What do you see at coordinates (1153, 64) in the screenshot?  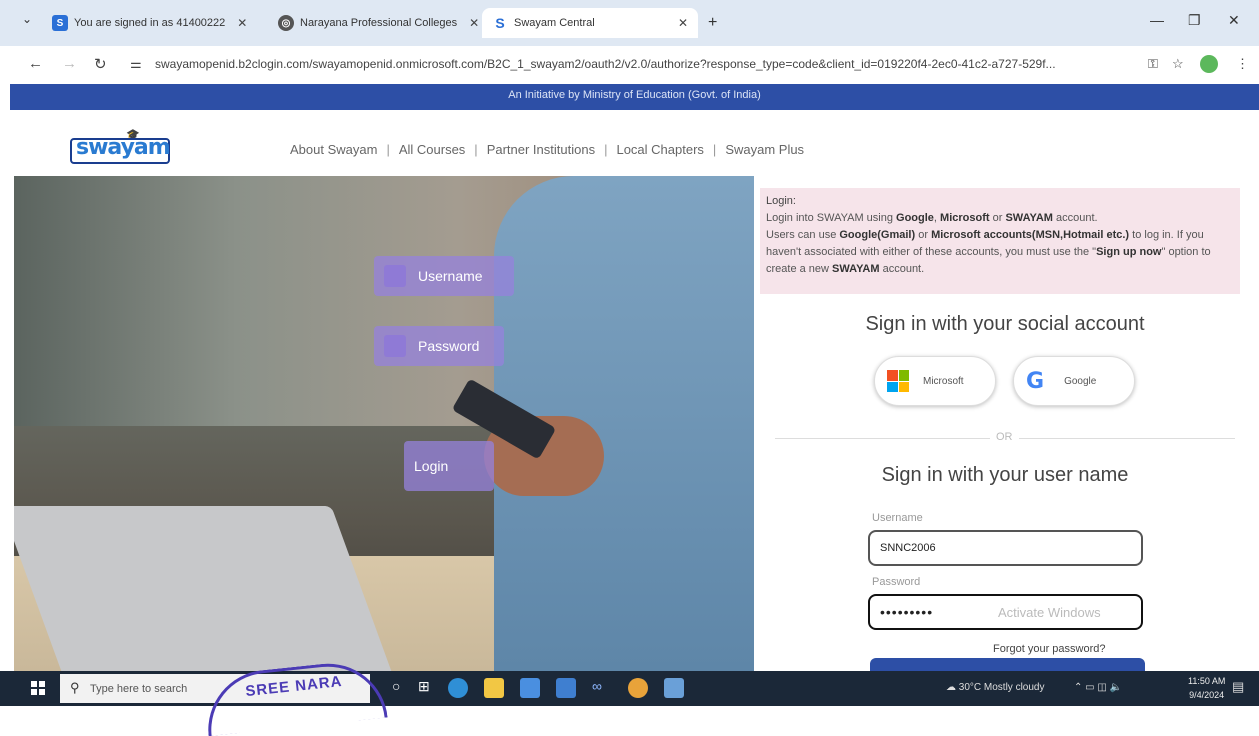 I see `password-key-icon: ⚿` at bounding box center [1153, 64].